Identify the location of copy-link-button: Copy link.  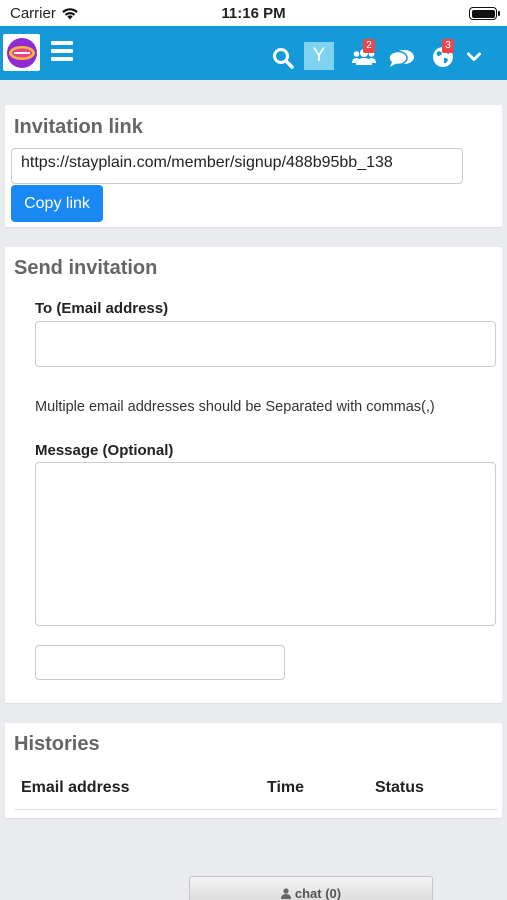
(57, 203).